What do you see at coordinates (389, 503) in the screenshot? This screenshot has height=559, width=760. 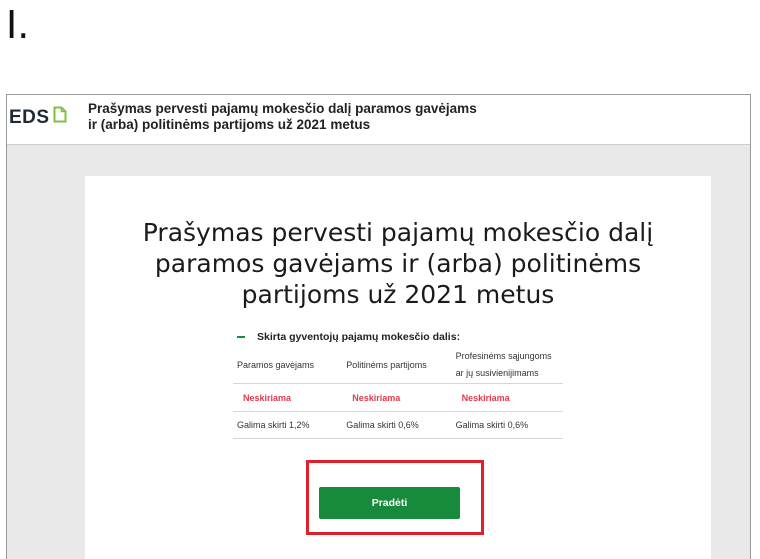 I see `start-button: Pradėti` at bounding box center [389, 503].